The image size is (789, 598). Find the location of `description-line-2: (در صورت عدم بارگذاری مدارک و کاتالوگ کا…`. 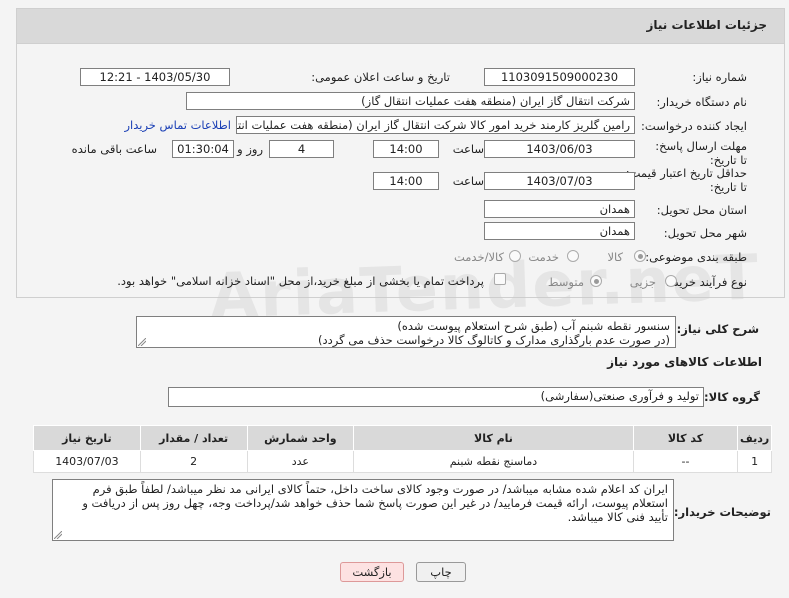

description-line-2: (در صورت عدم بارگذاری مدارک و کاتالوگ کا… is located at coordinates (494, 340).